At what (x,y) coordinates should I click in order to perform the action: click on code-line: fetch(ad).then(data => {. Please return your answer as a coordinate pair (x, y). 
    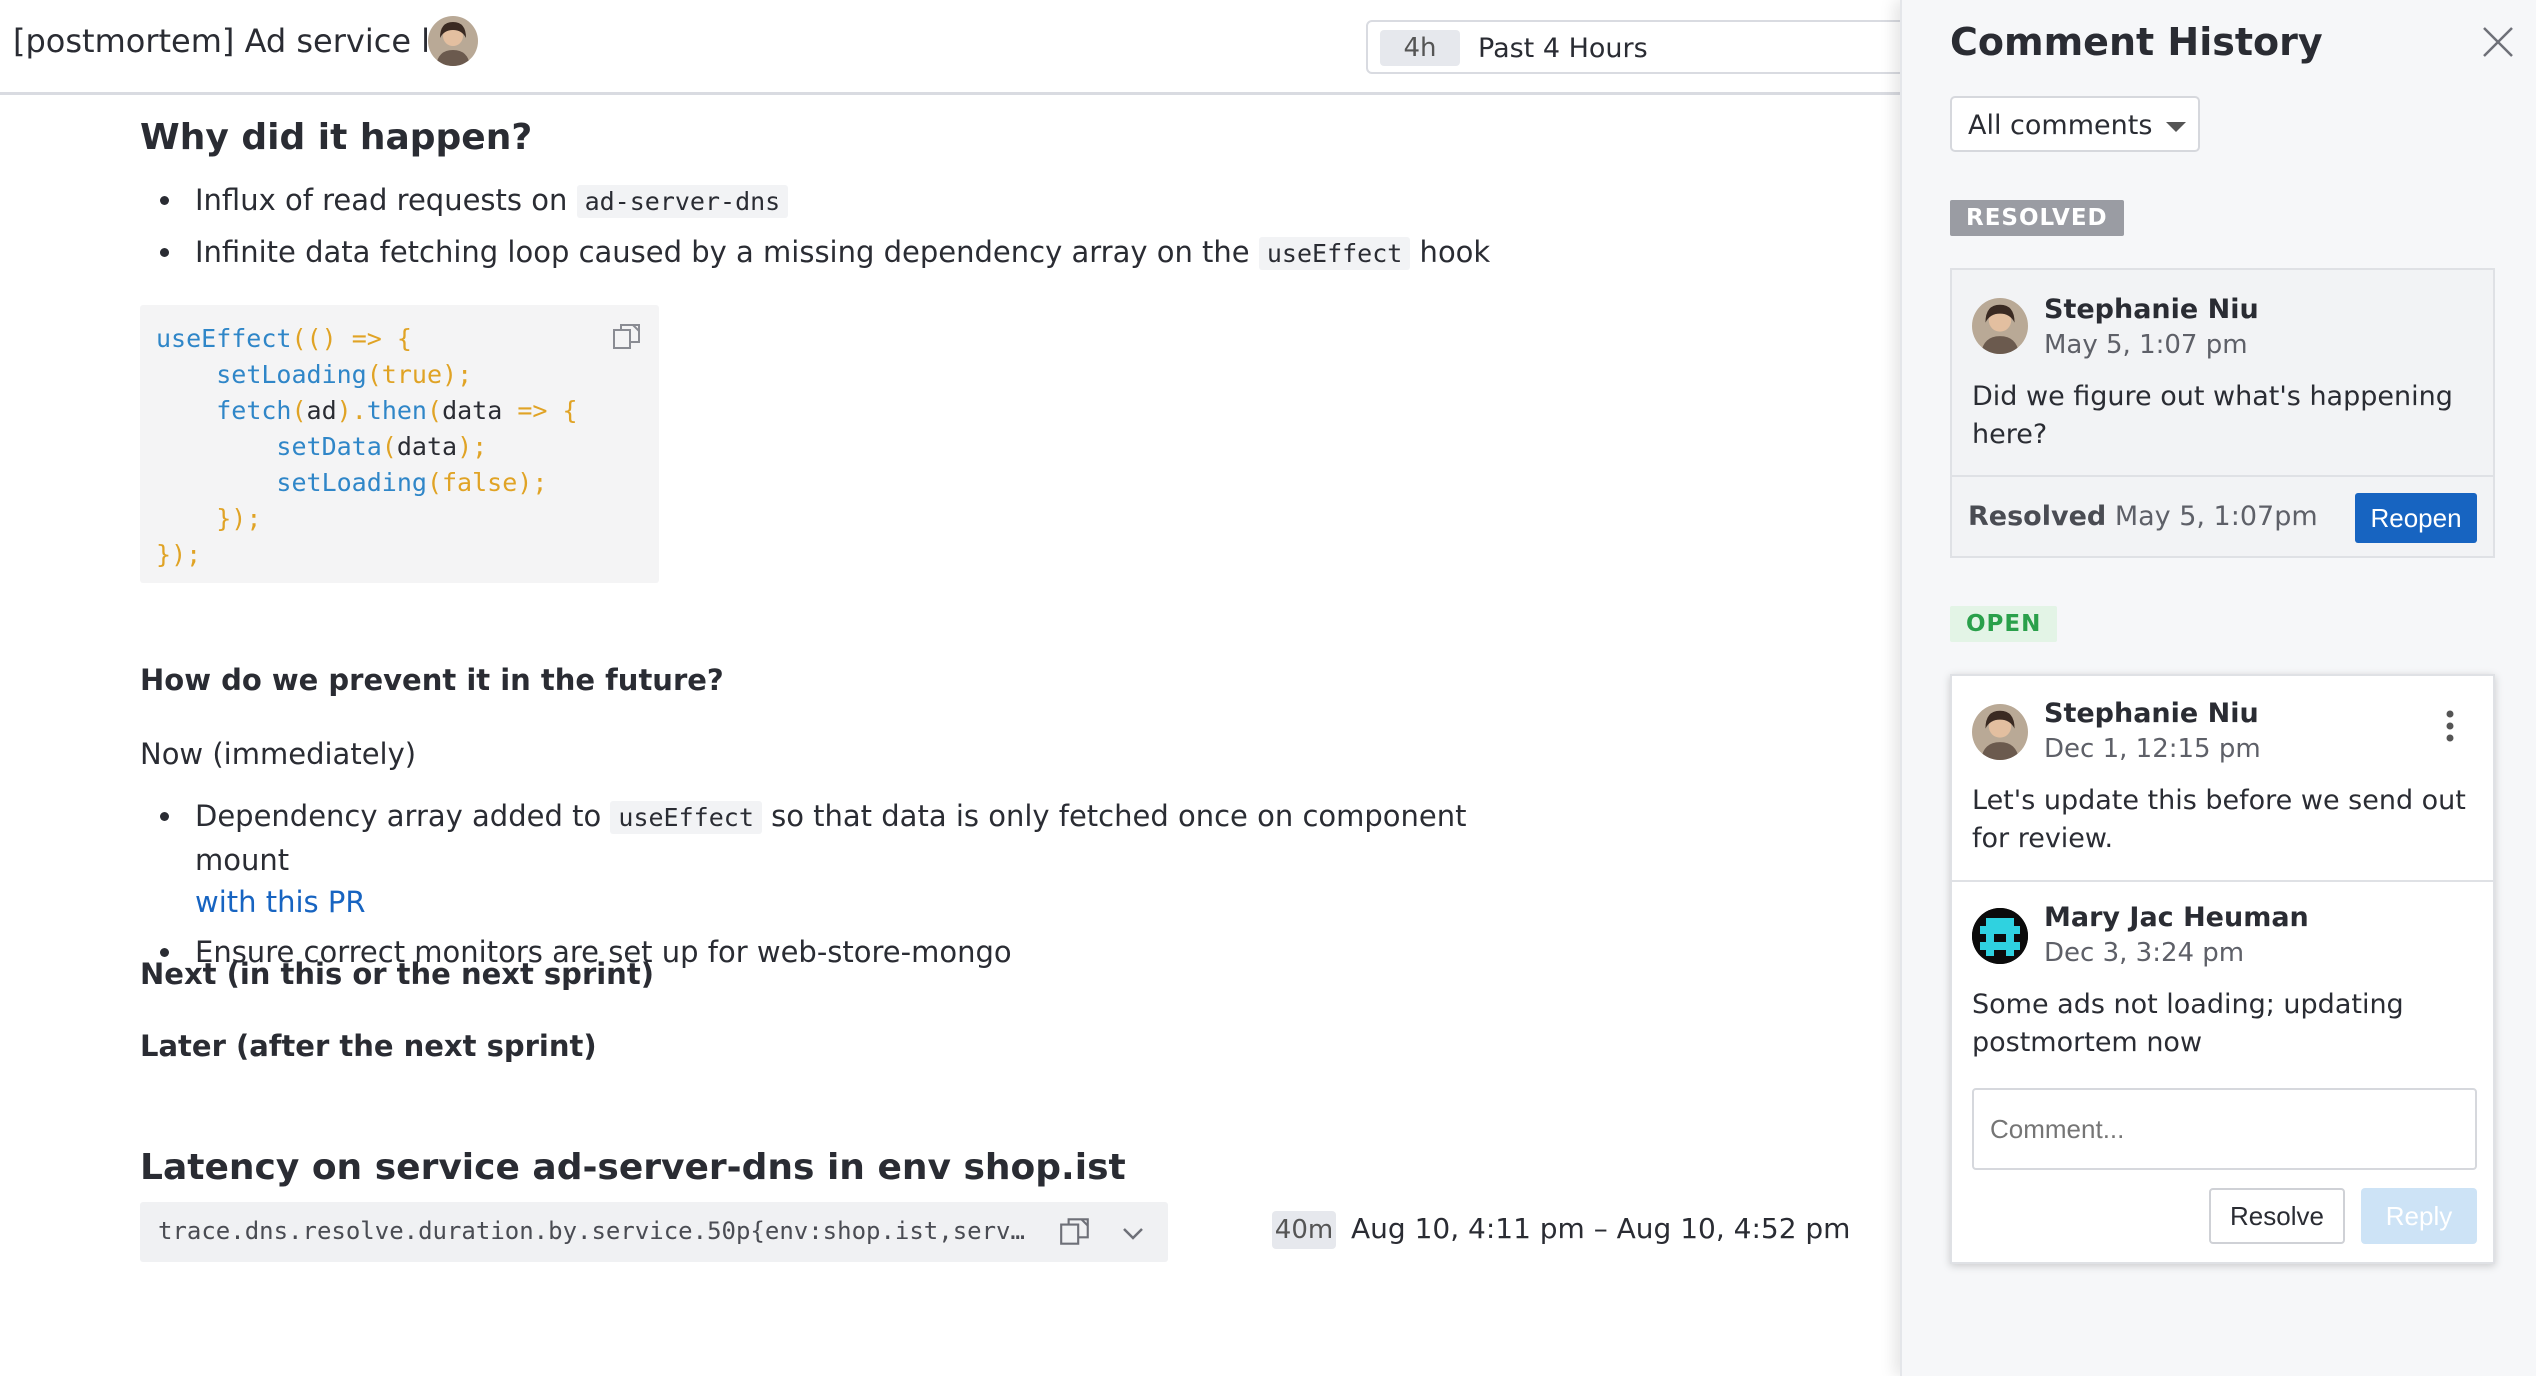
    Looking at the image, I should click on (397, 410).